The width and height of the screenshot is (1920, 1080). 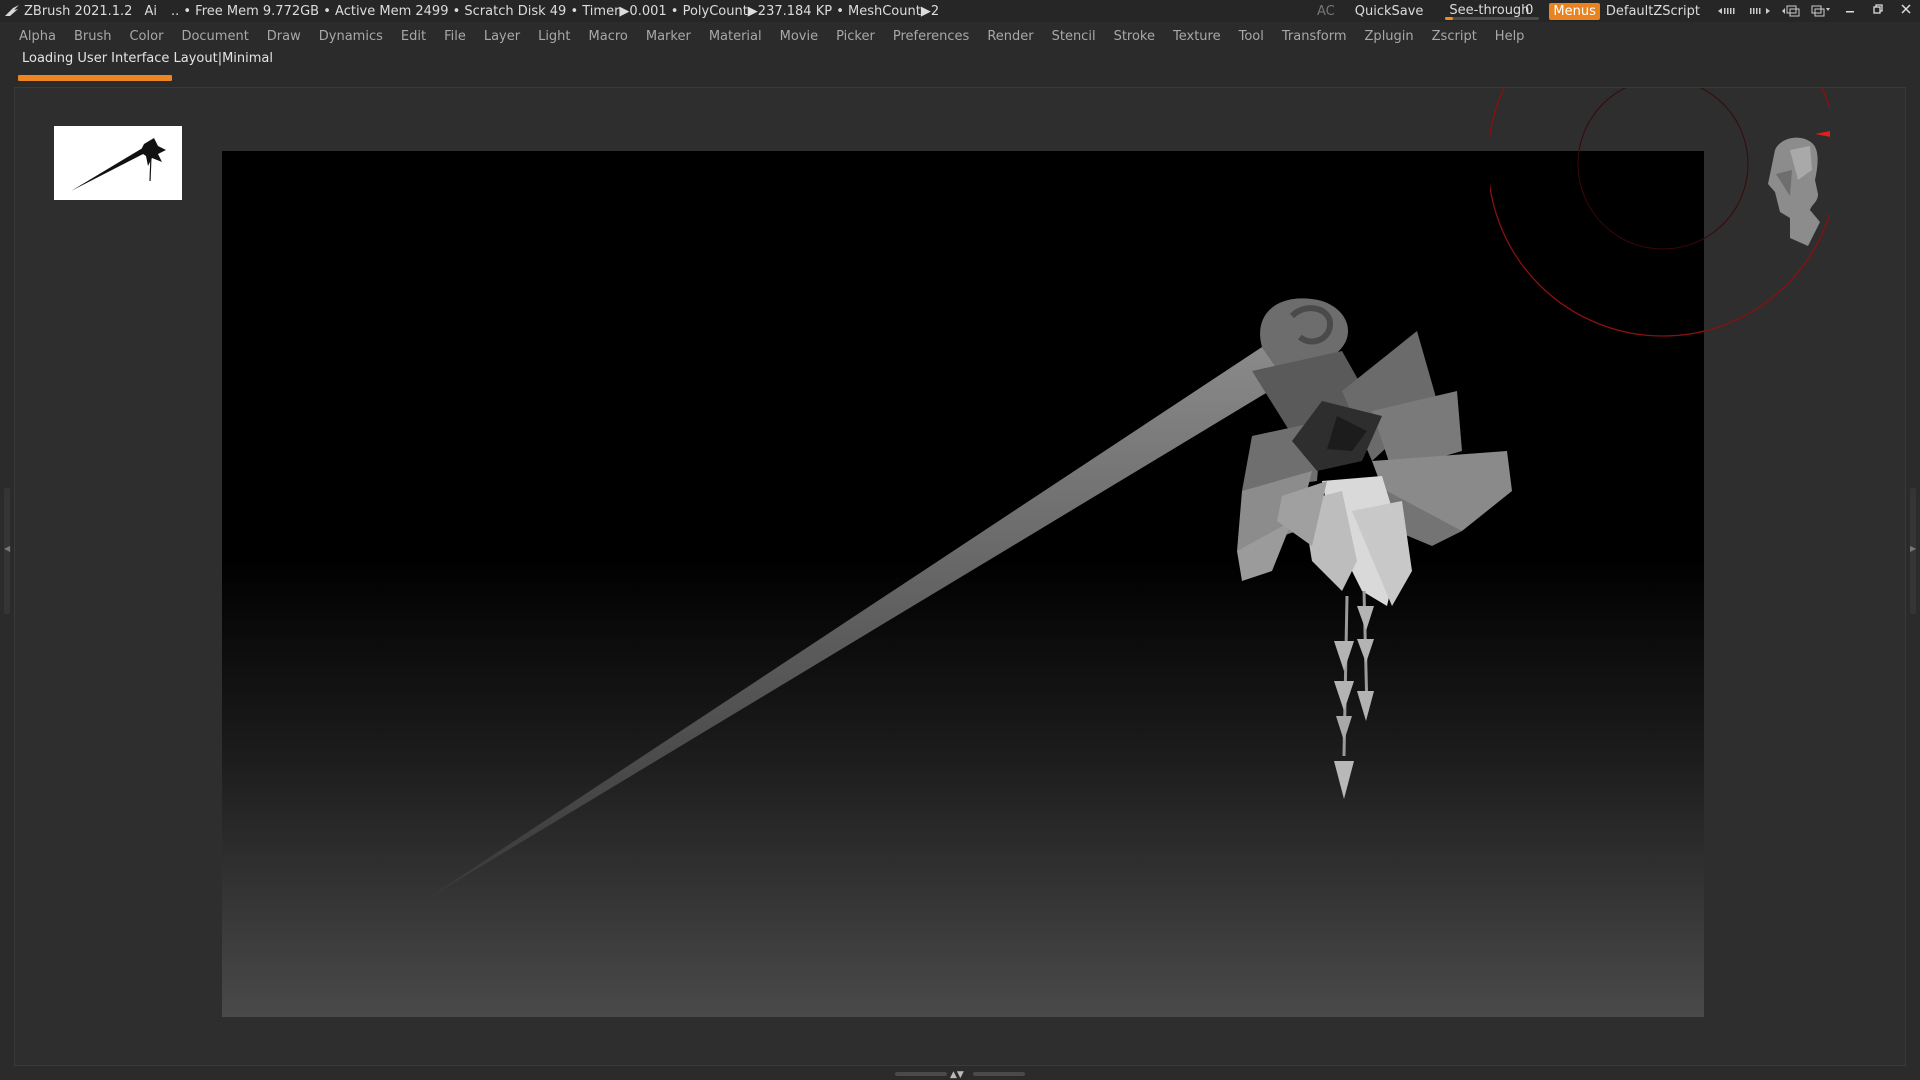 What do you see at coordinates (78, 11) in the screenshot?
I see `app-title: ZBrush 2021.1.2` at bounding box center [78, 11].